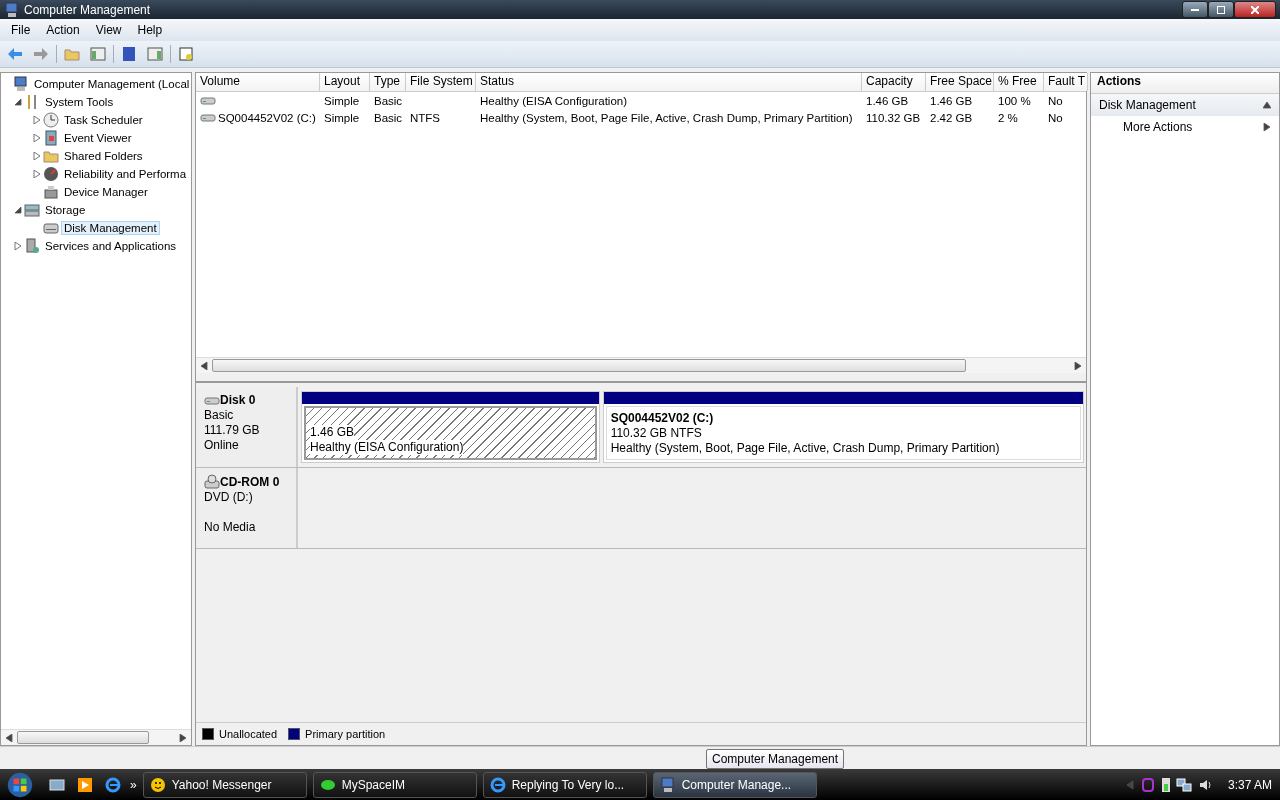  Describe the element at coordinates (250, 400) in the screenshot. I see `disk-name: Disk 0` at that location.